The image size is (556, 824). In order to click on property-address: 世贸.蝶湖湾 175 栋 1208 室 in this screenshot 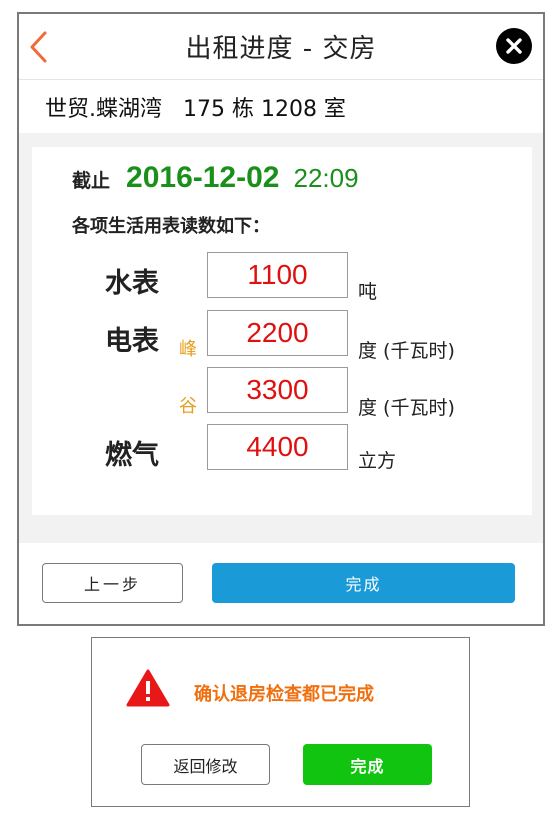, I will do `click(281, 107)`.